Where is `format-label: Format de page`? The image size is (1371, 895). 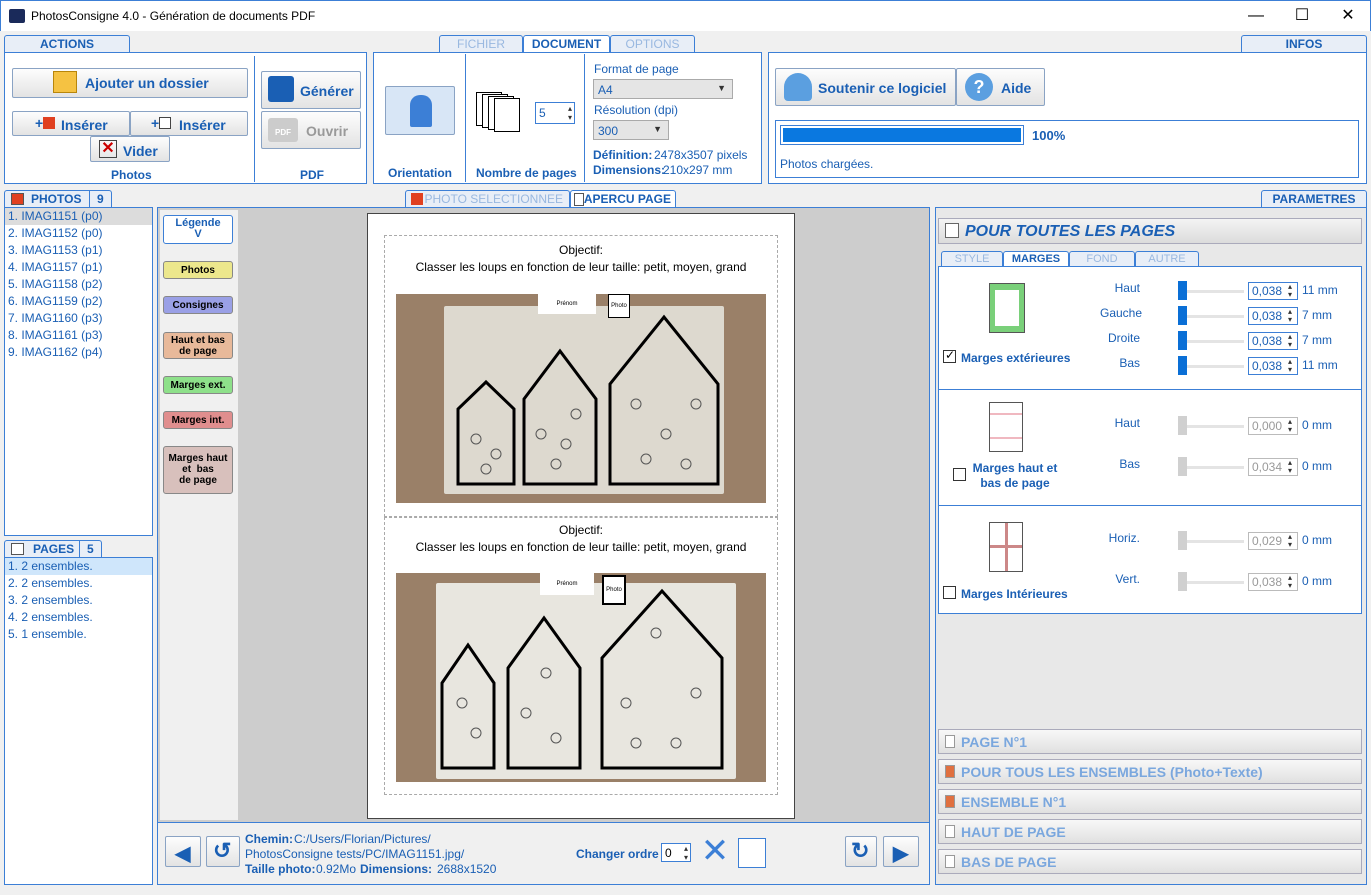 format-label: Format de page is located at coordinates (636, 69).